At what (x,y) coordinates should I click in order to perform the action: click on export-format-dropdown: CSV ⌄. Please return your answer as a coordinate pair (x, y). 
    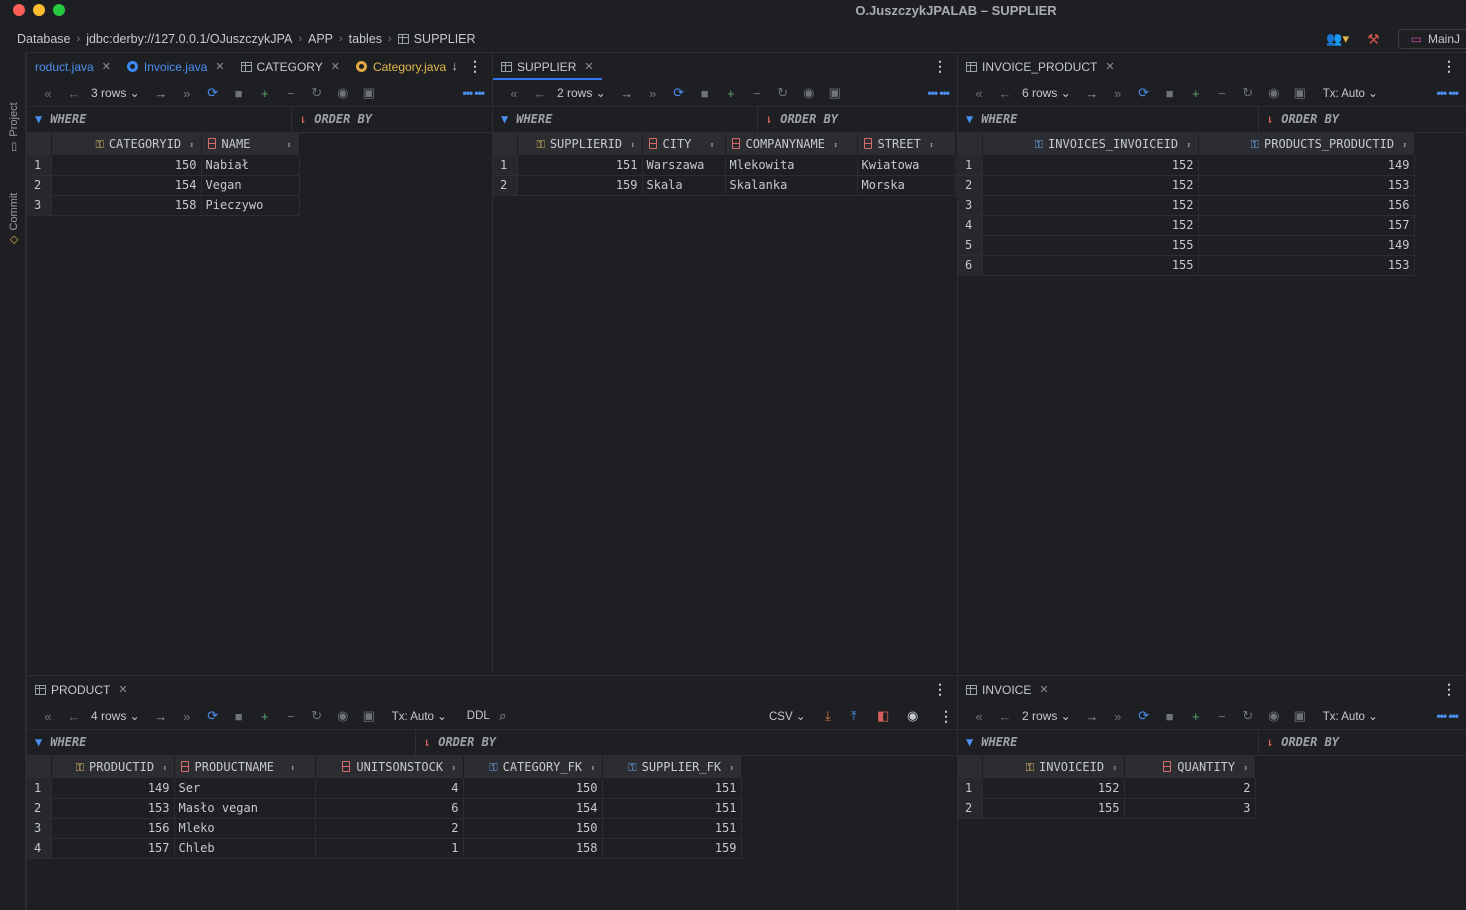
    Looking at the image, I should click on (787, 716).